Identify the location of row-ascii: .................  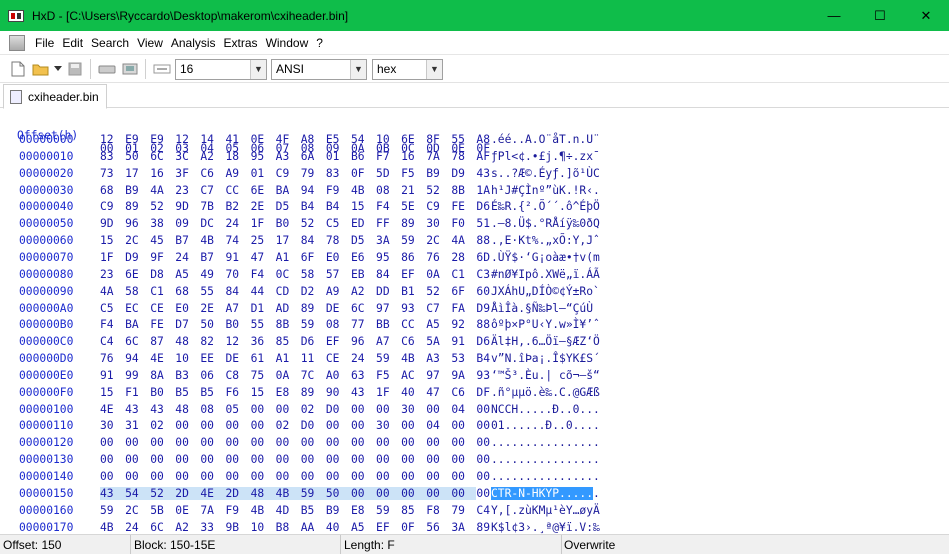
(545, 442).